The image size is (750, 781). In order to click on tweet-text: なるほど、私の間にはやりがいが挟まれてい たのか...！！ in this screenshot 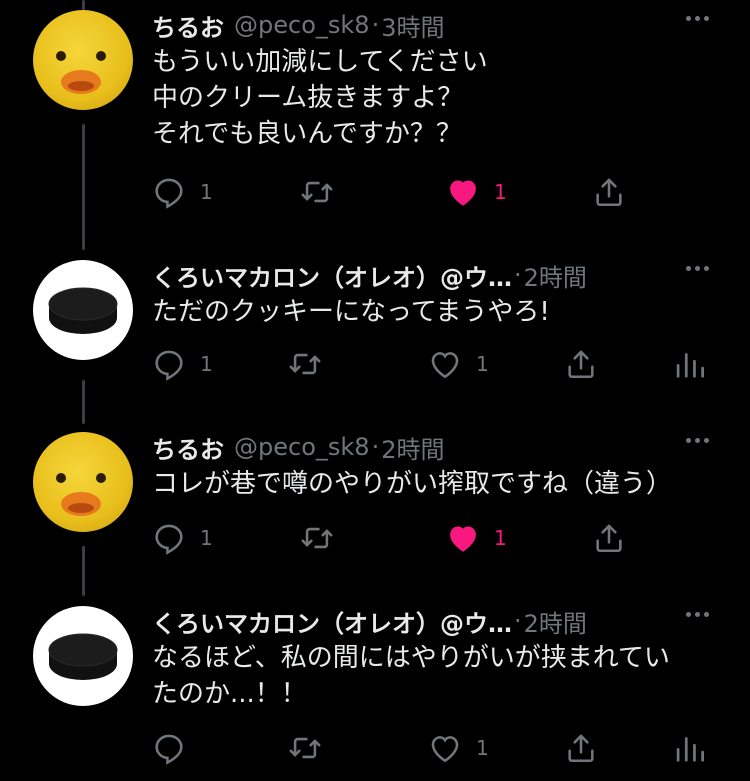, I will do `click(411, 676)`.